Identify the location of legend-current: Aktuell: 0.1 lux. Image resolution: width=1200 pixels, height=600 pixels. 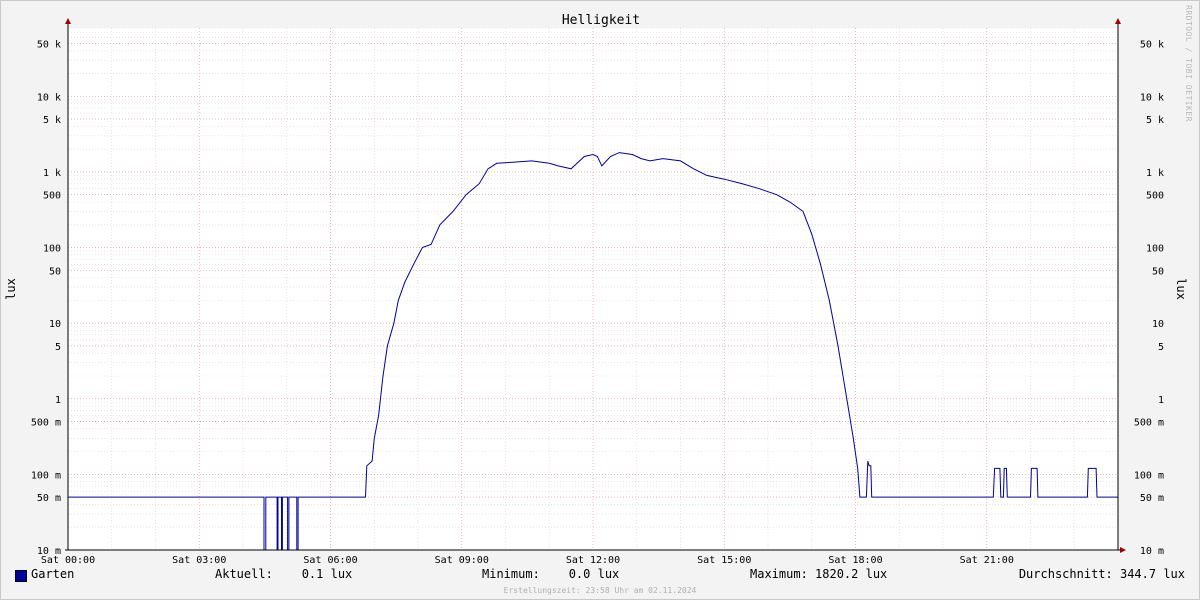
(284, 574).